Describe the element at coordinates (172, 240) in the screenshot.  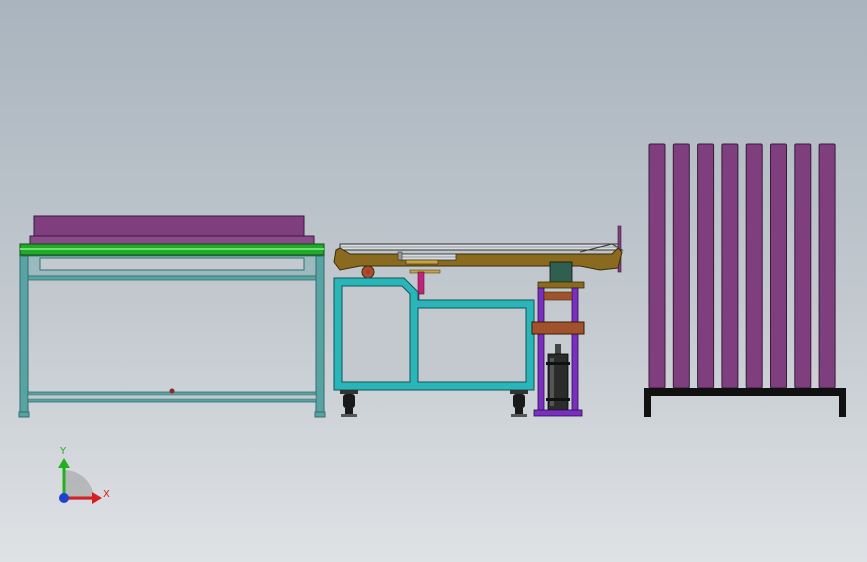
I see `belt-base` at that location.